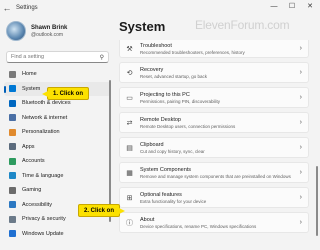  I want to click on shield-icon, so click(12, 219).